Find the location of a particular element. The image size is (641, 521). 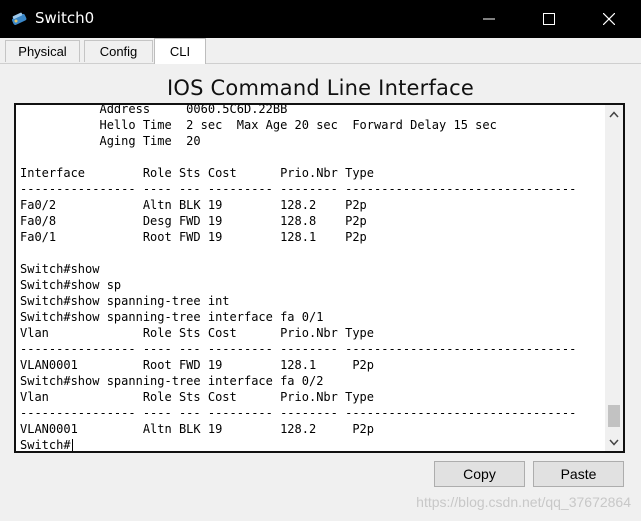

minimize-icon is located at coordinates (489, 19).